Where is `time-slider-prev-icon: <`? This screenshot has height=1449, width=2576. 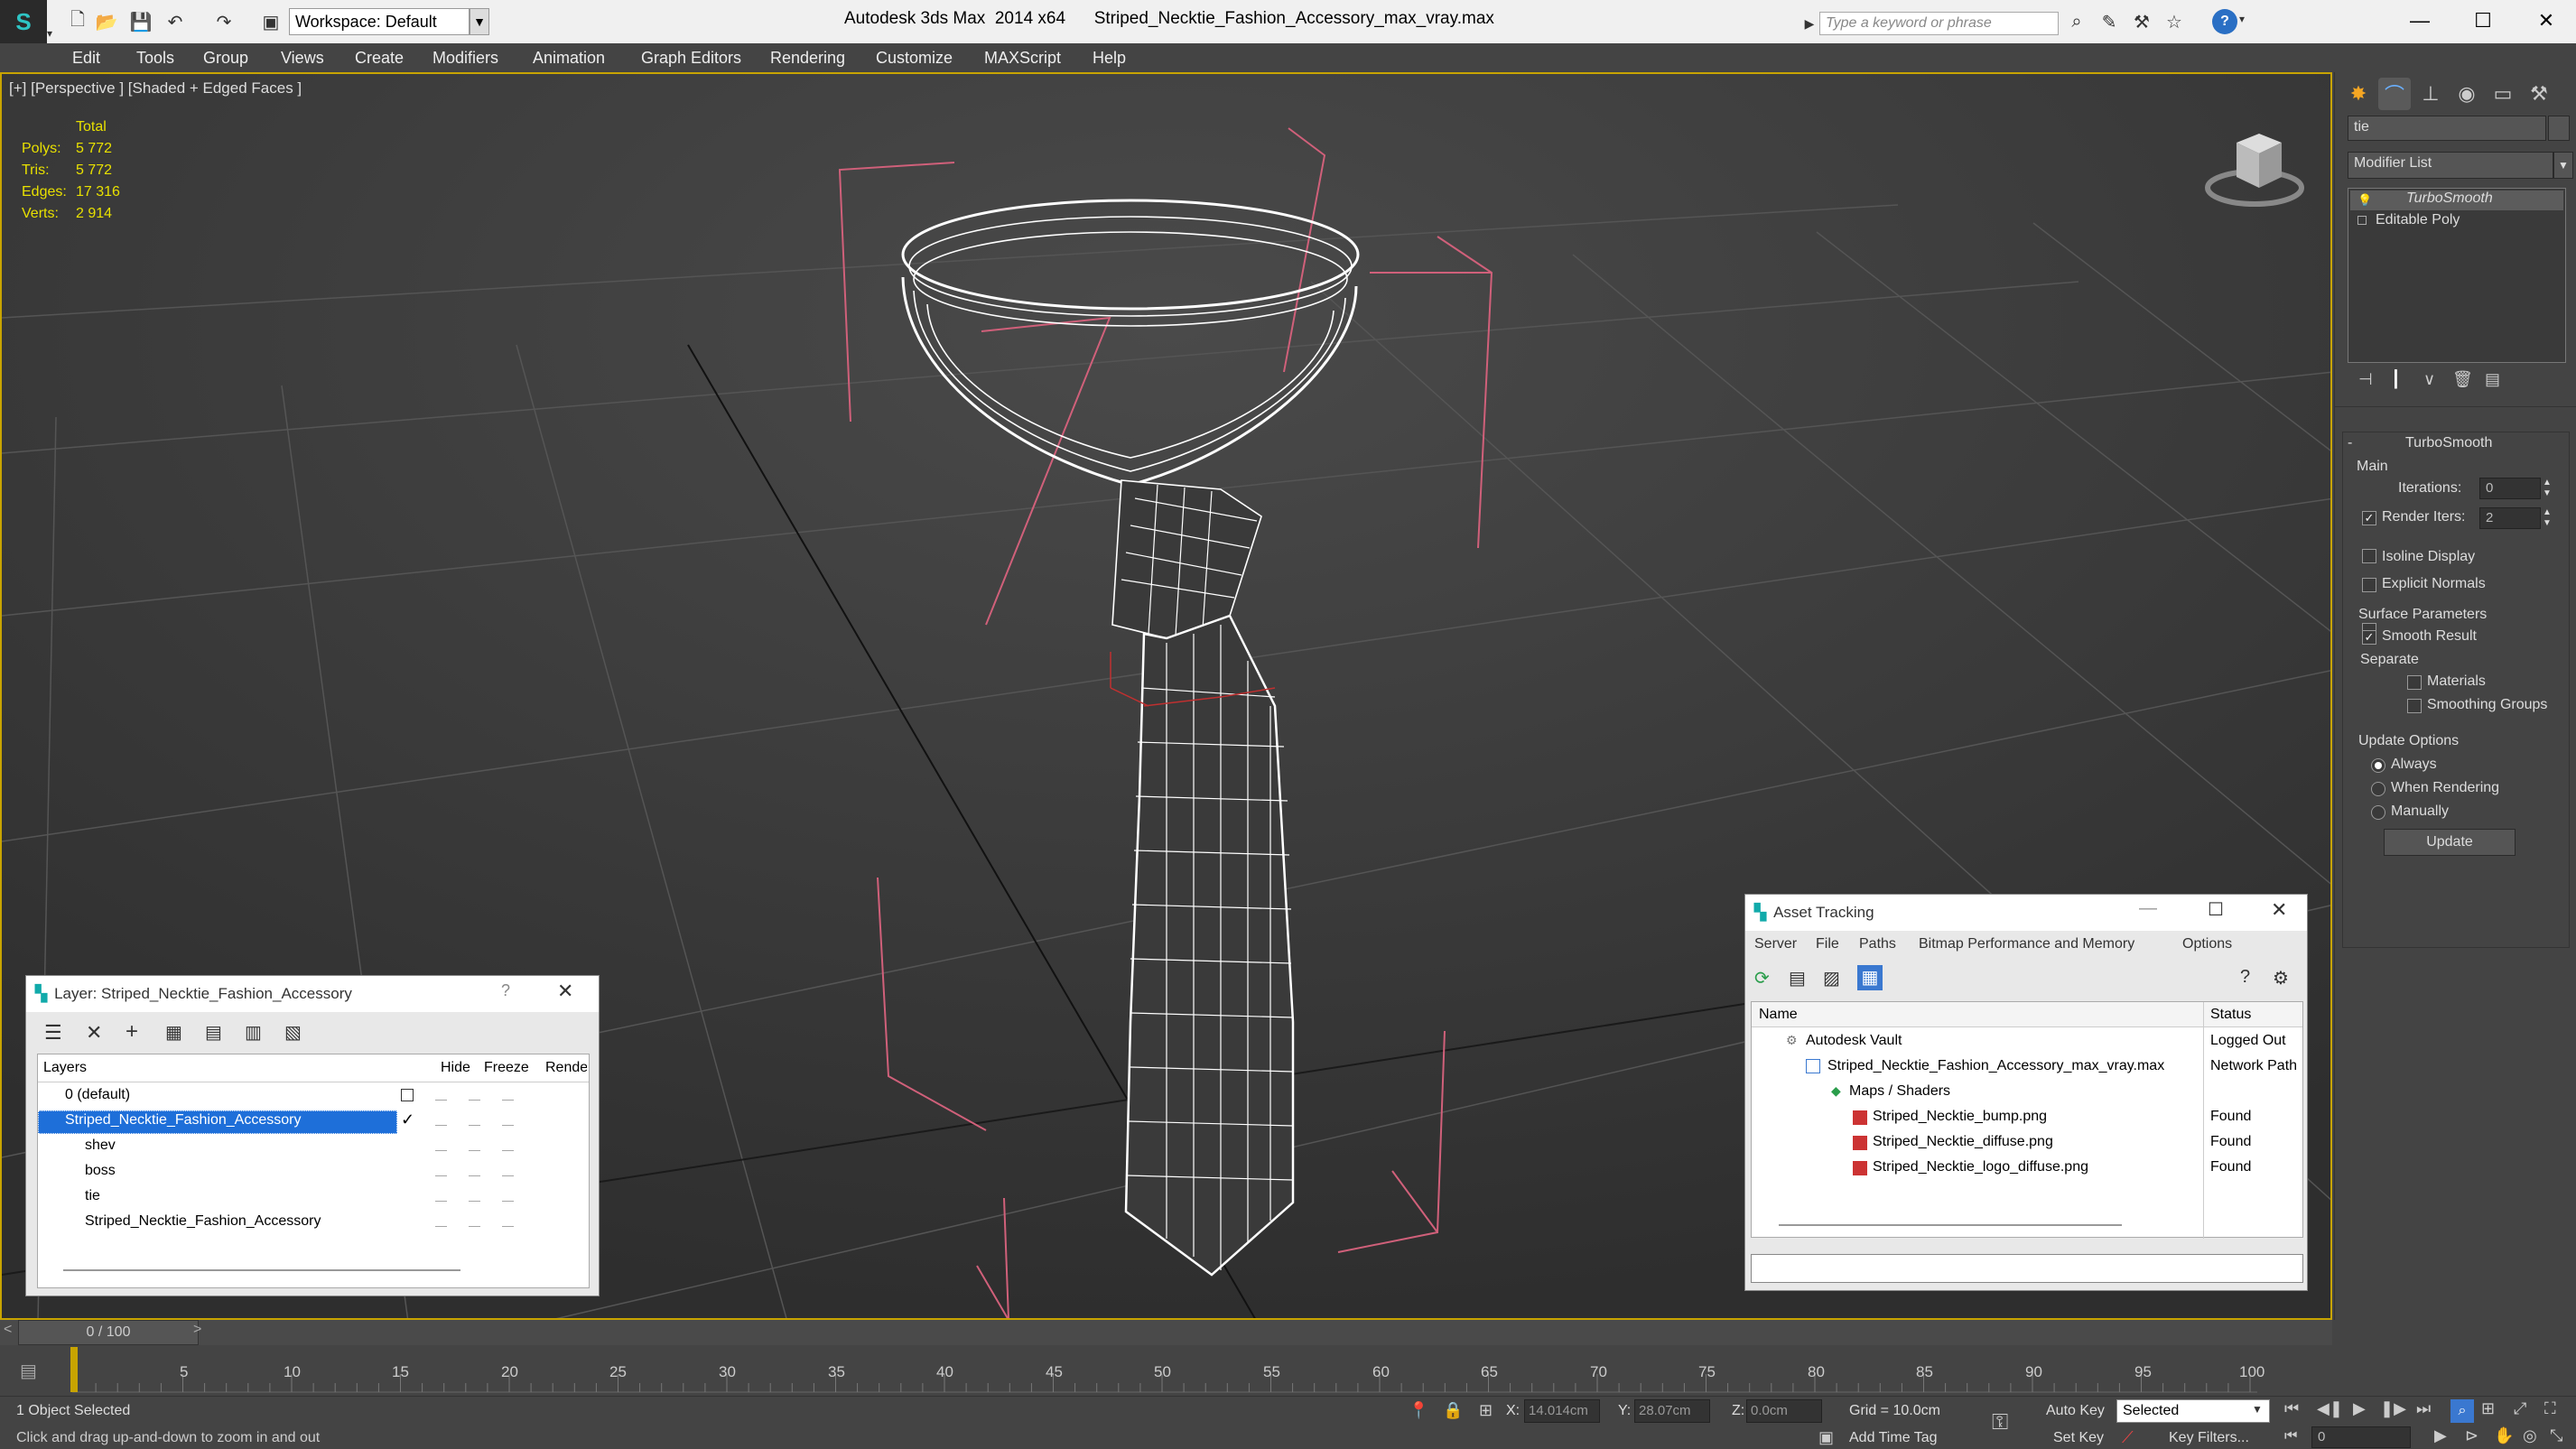 time-slider-prev-icon: < is located at coordinates (8, 1330).